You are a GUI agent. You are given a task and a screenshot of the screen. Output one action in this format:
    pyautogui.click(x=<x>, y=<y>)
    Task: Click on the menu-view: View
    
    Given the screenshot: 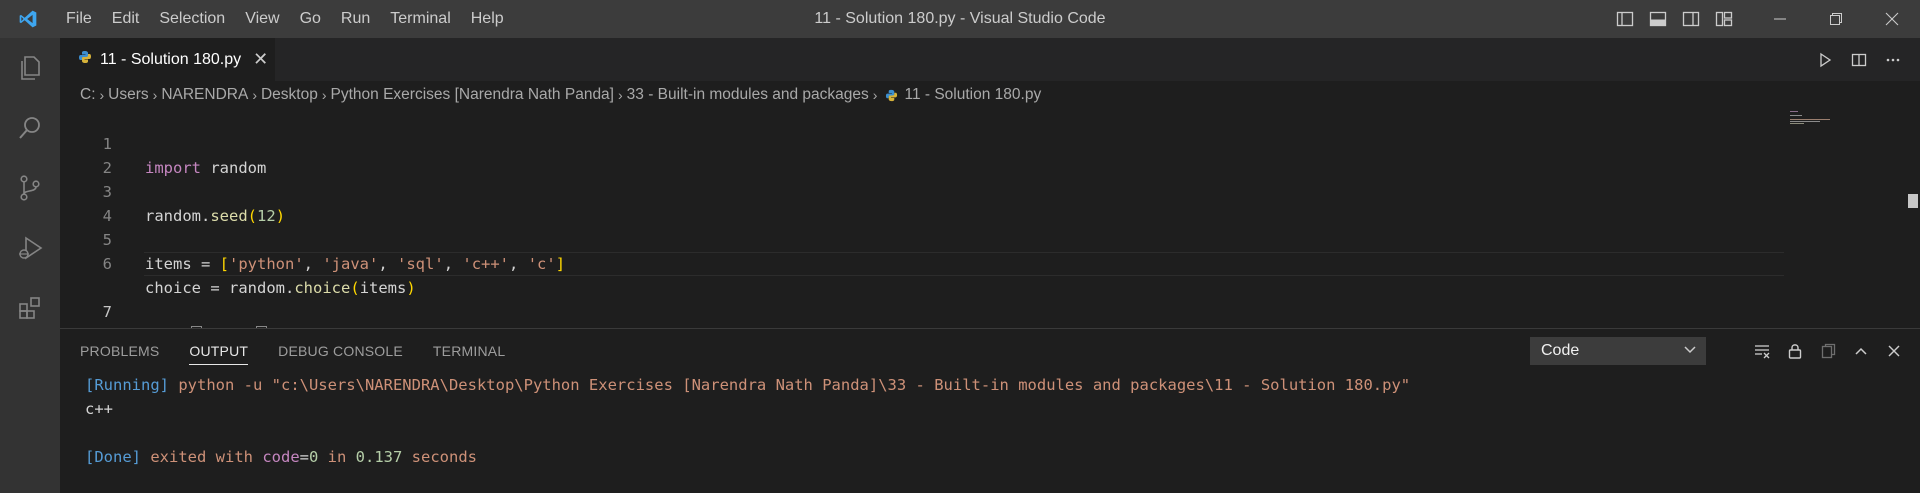 What is the action you would take?
    pyautogui.click(x=262, y=19)
    